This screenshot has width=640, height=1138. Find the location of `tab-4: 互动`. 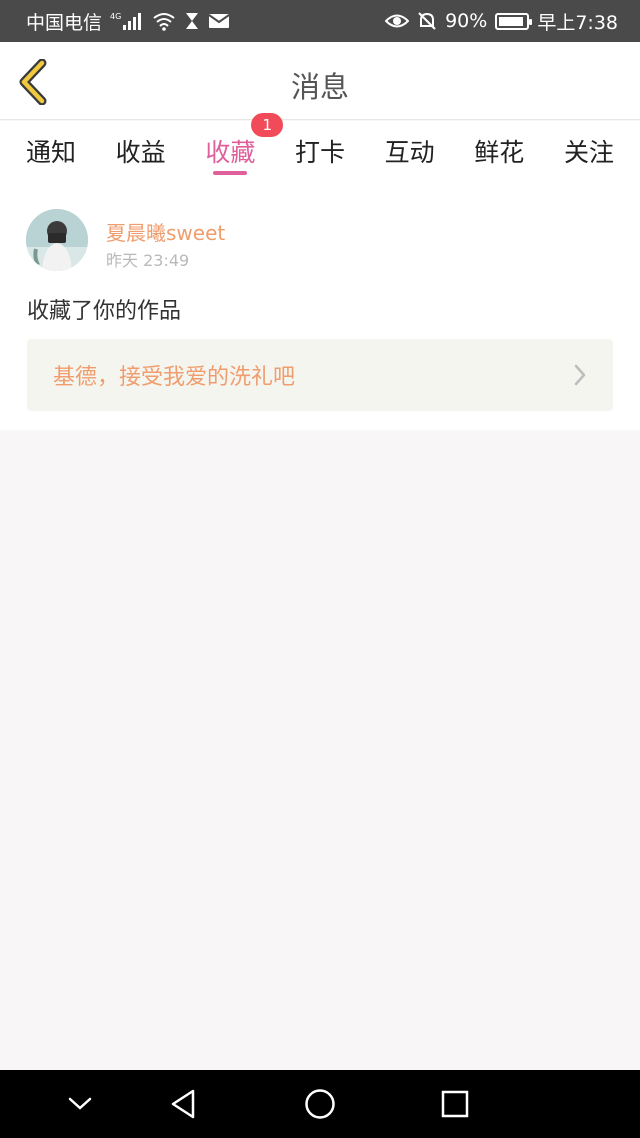

tab-4: 互动 is located at coordinates (410, 151).